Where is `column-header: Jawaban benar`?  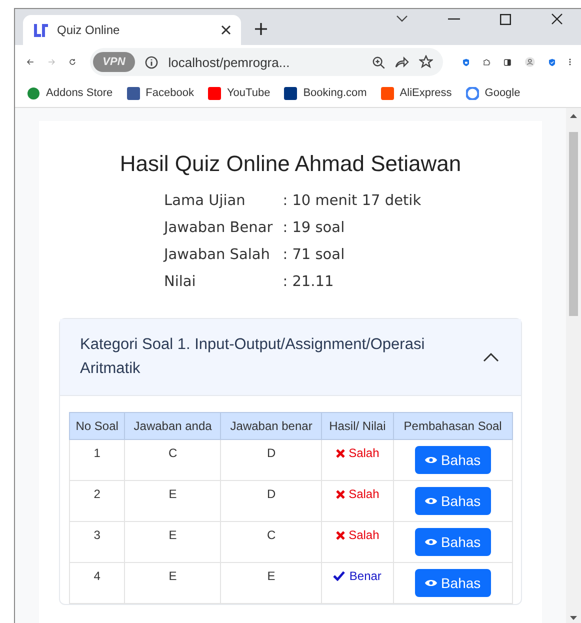
column-header: Jawaban benar is located at coordinates (271, 426).